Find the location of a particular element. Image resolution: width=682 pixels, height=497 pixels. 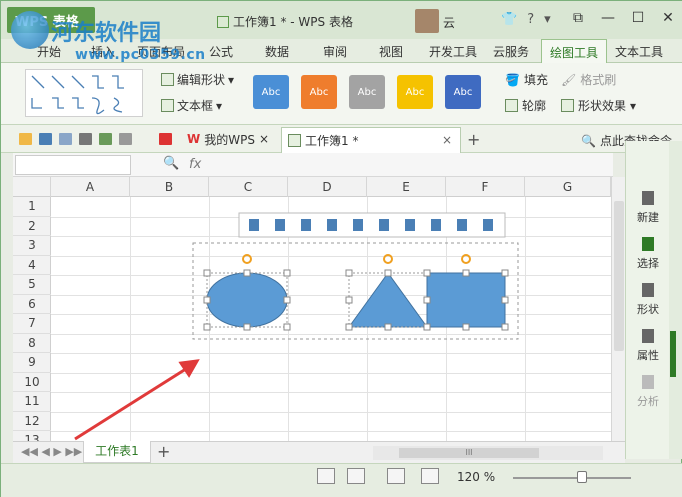

name-box is located at coordinates (73, 165).